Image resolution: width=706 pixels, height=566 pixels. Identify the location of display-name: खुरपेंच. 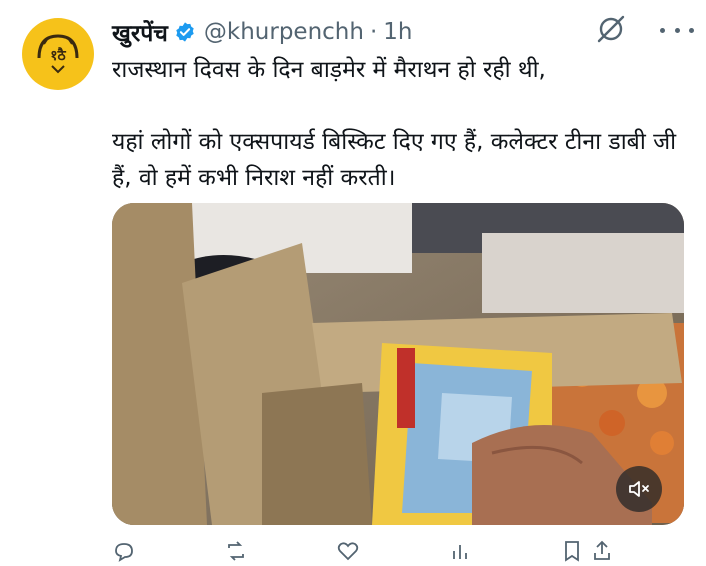
(140, 32).